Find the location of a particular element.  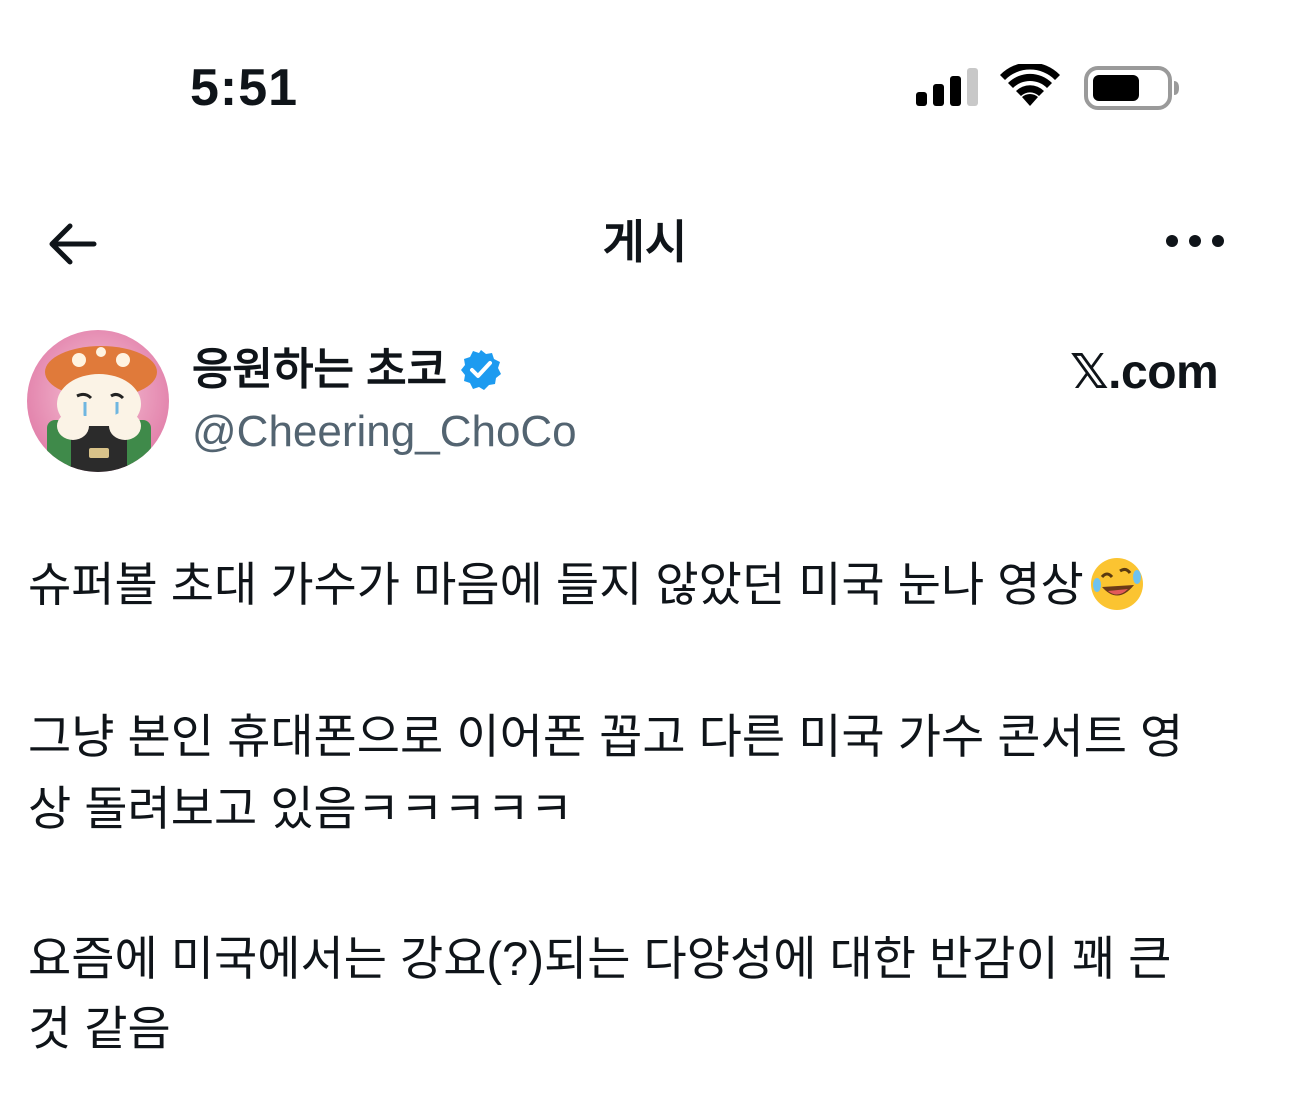

tweet-line: 슈퍼볼 초대 가수가 마음에 들지 않았던 미국 눈나 영상 is located at coordinates (587, 585).